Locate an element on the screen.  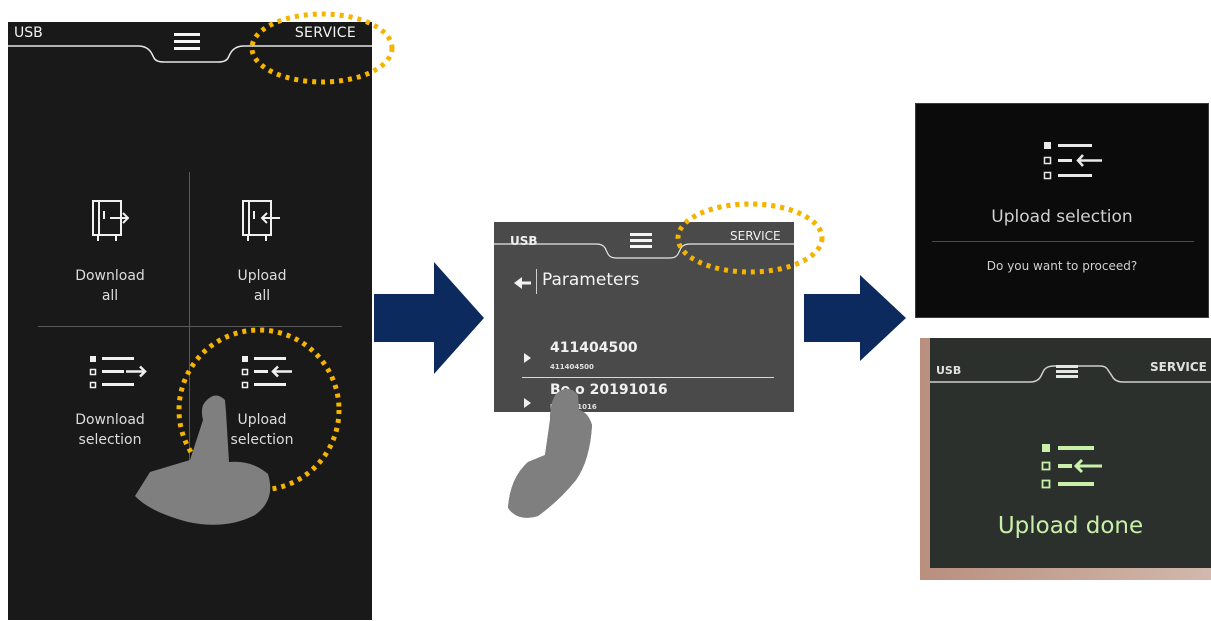
dialog-question: Do you want to proceed? is located at coordinates (1062, 266).